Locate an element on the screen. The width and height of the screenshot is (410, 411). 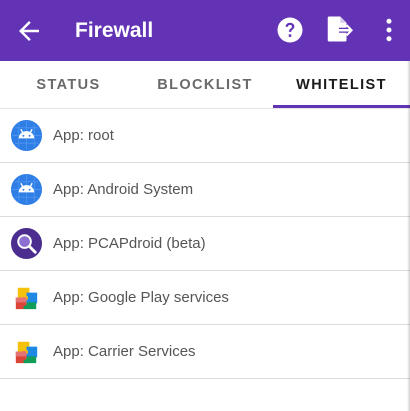
app-name: App: root is located at coordinates (83, 135).